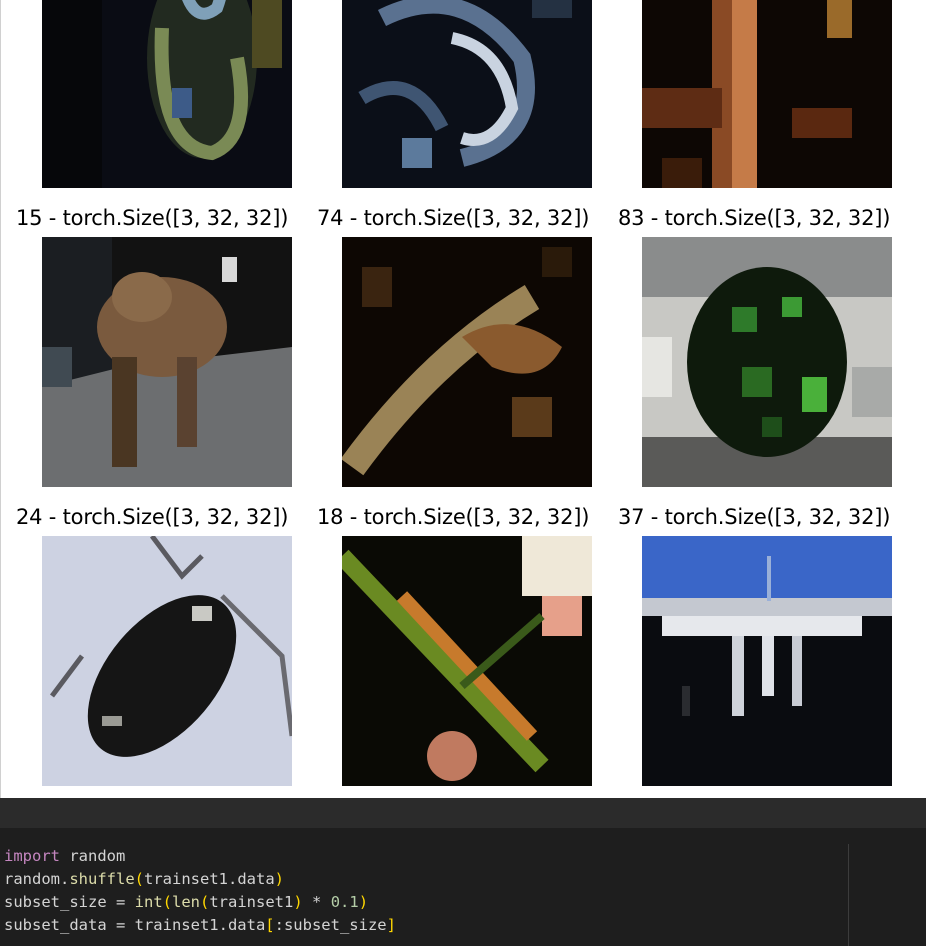 Image resolution: width=926 pixels, height=946 pixels. Describe the element at coordinates (167, 362) in the screenshot. I see `sample-image-4-deer` at that location.